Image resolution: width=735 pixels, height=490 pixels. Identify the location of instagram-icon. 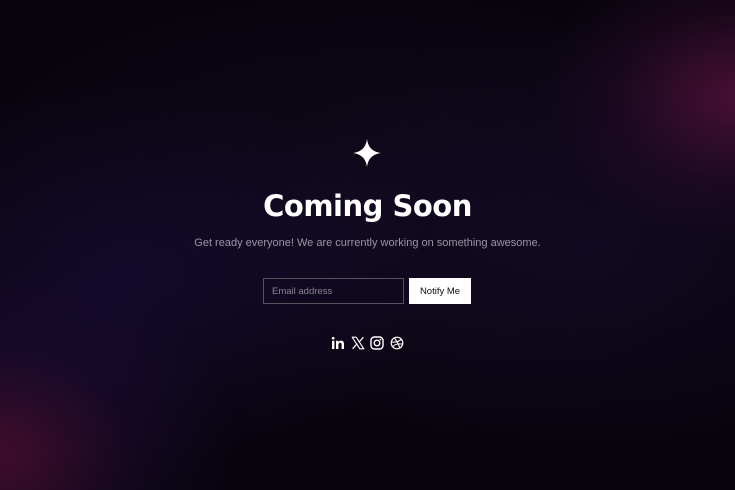
(377, 343).